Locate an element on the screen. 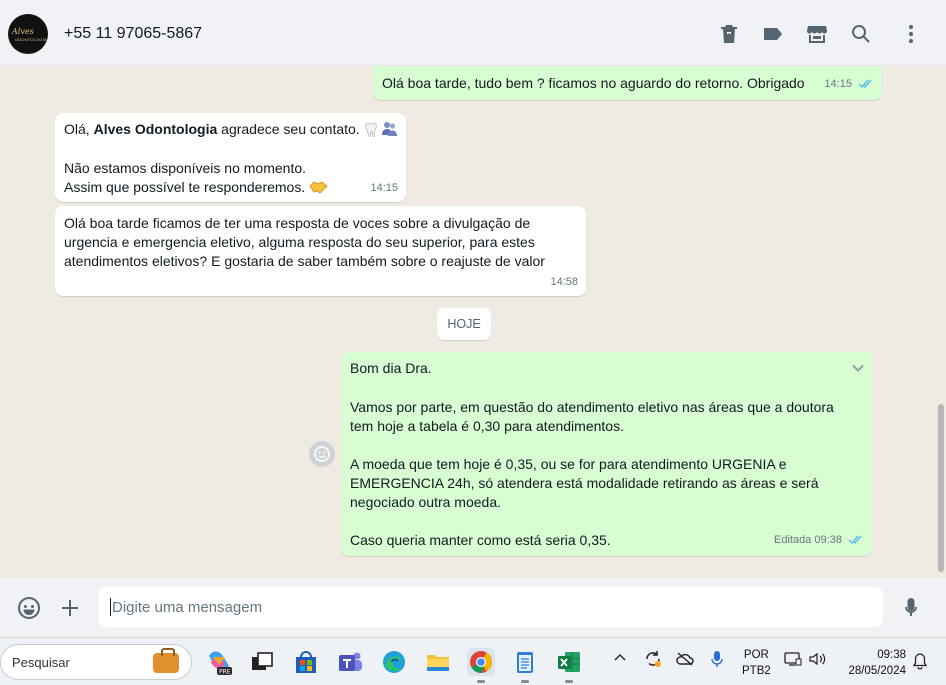 The height and width of the screenshot is (685, 946). message-menu-chevron-icon is located at coordinates (858, 368).